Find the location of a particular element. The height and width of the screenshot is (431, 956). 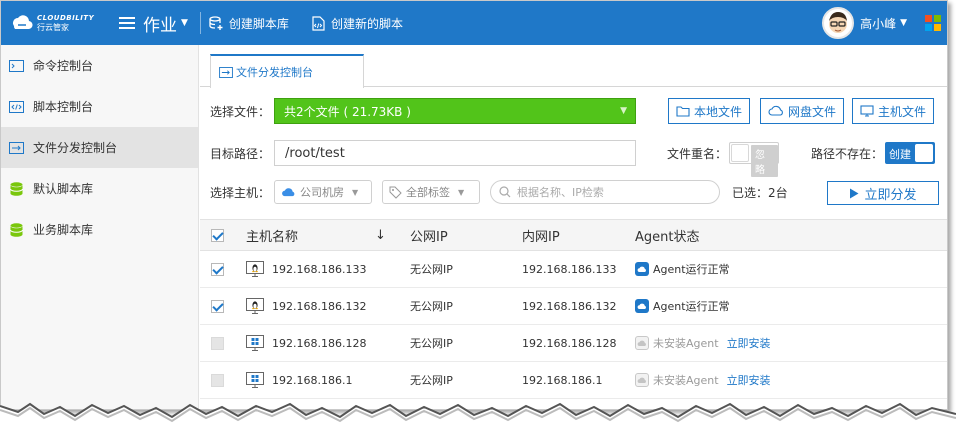

tab-file-distribution-console: 文件分发控制台 is located at coordinates (287, 71).